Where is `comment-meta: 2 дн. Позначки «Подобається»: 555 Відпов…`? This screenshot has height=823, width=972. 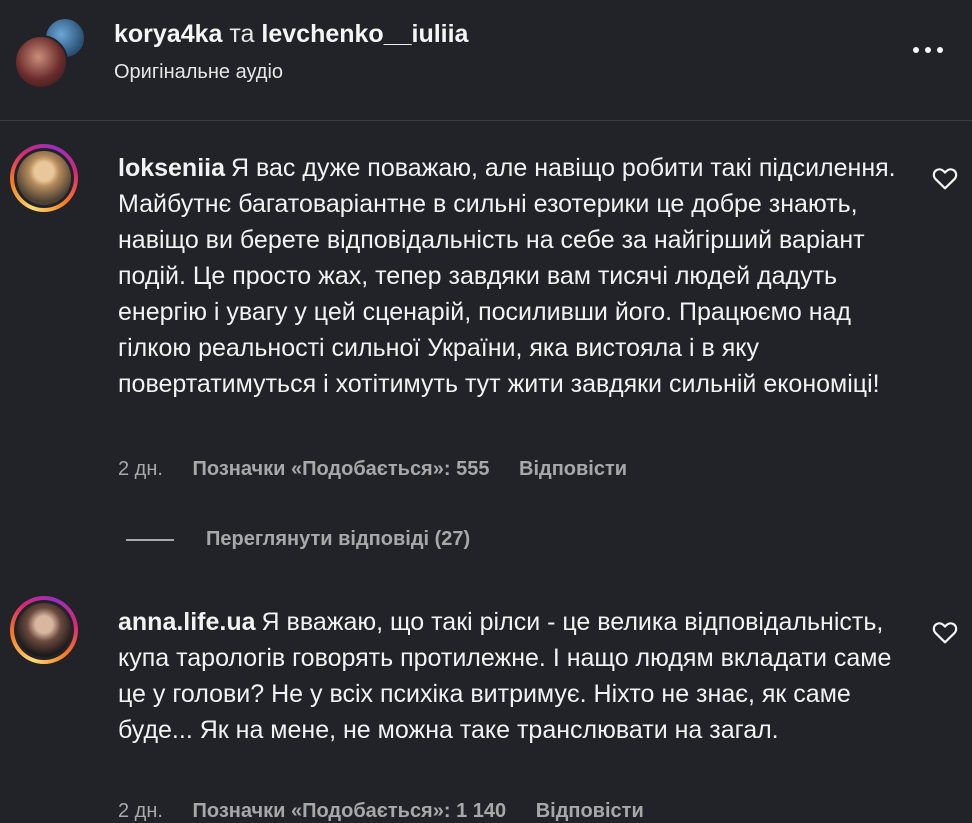 comment-meta: 2 дн. Позначки «Подобається»: 555 Відпов… is located at coordinates (372, 469).